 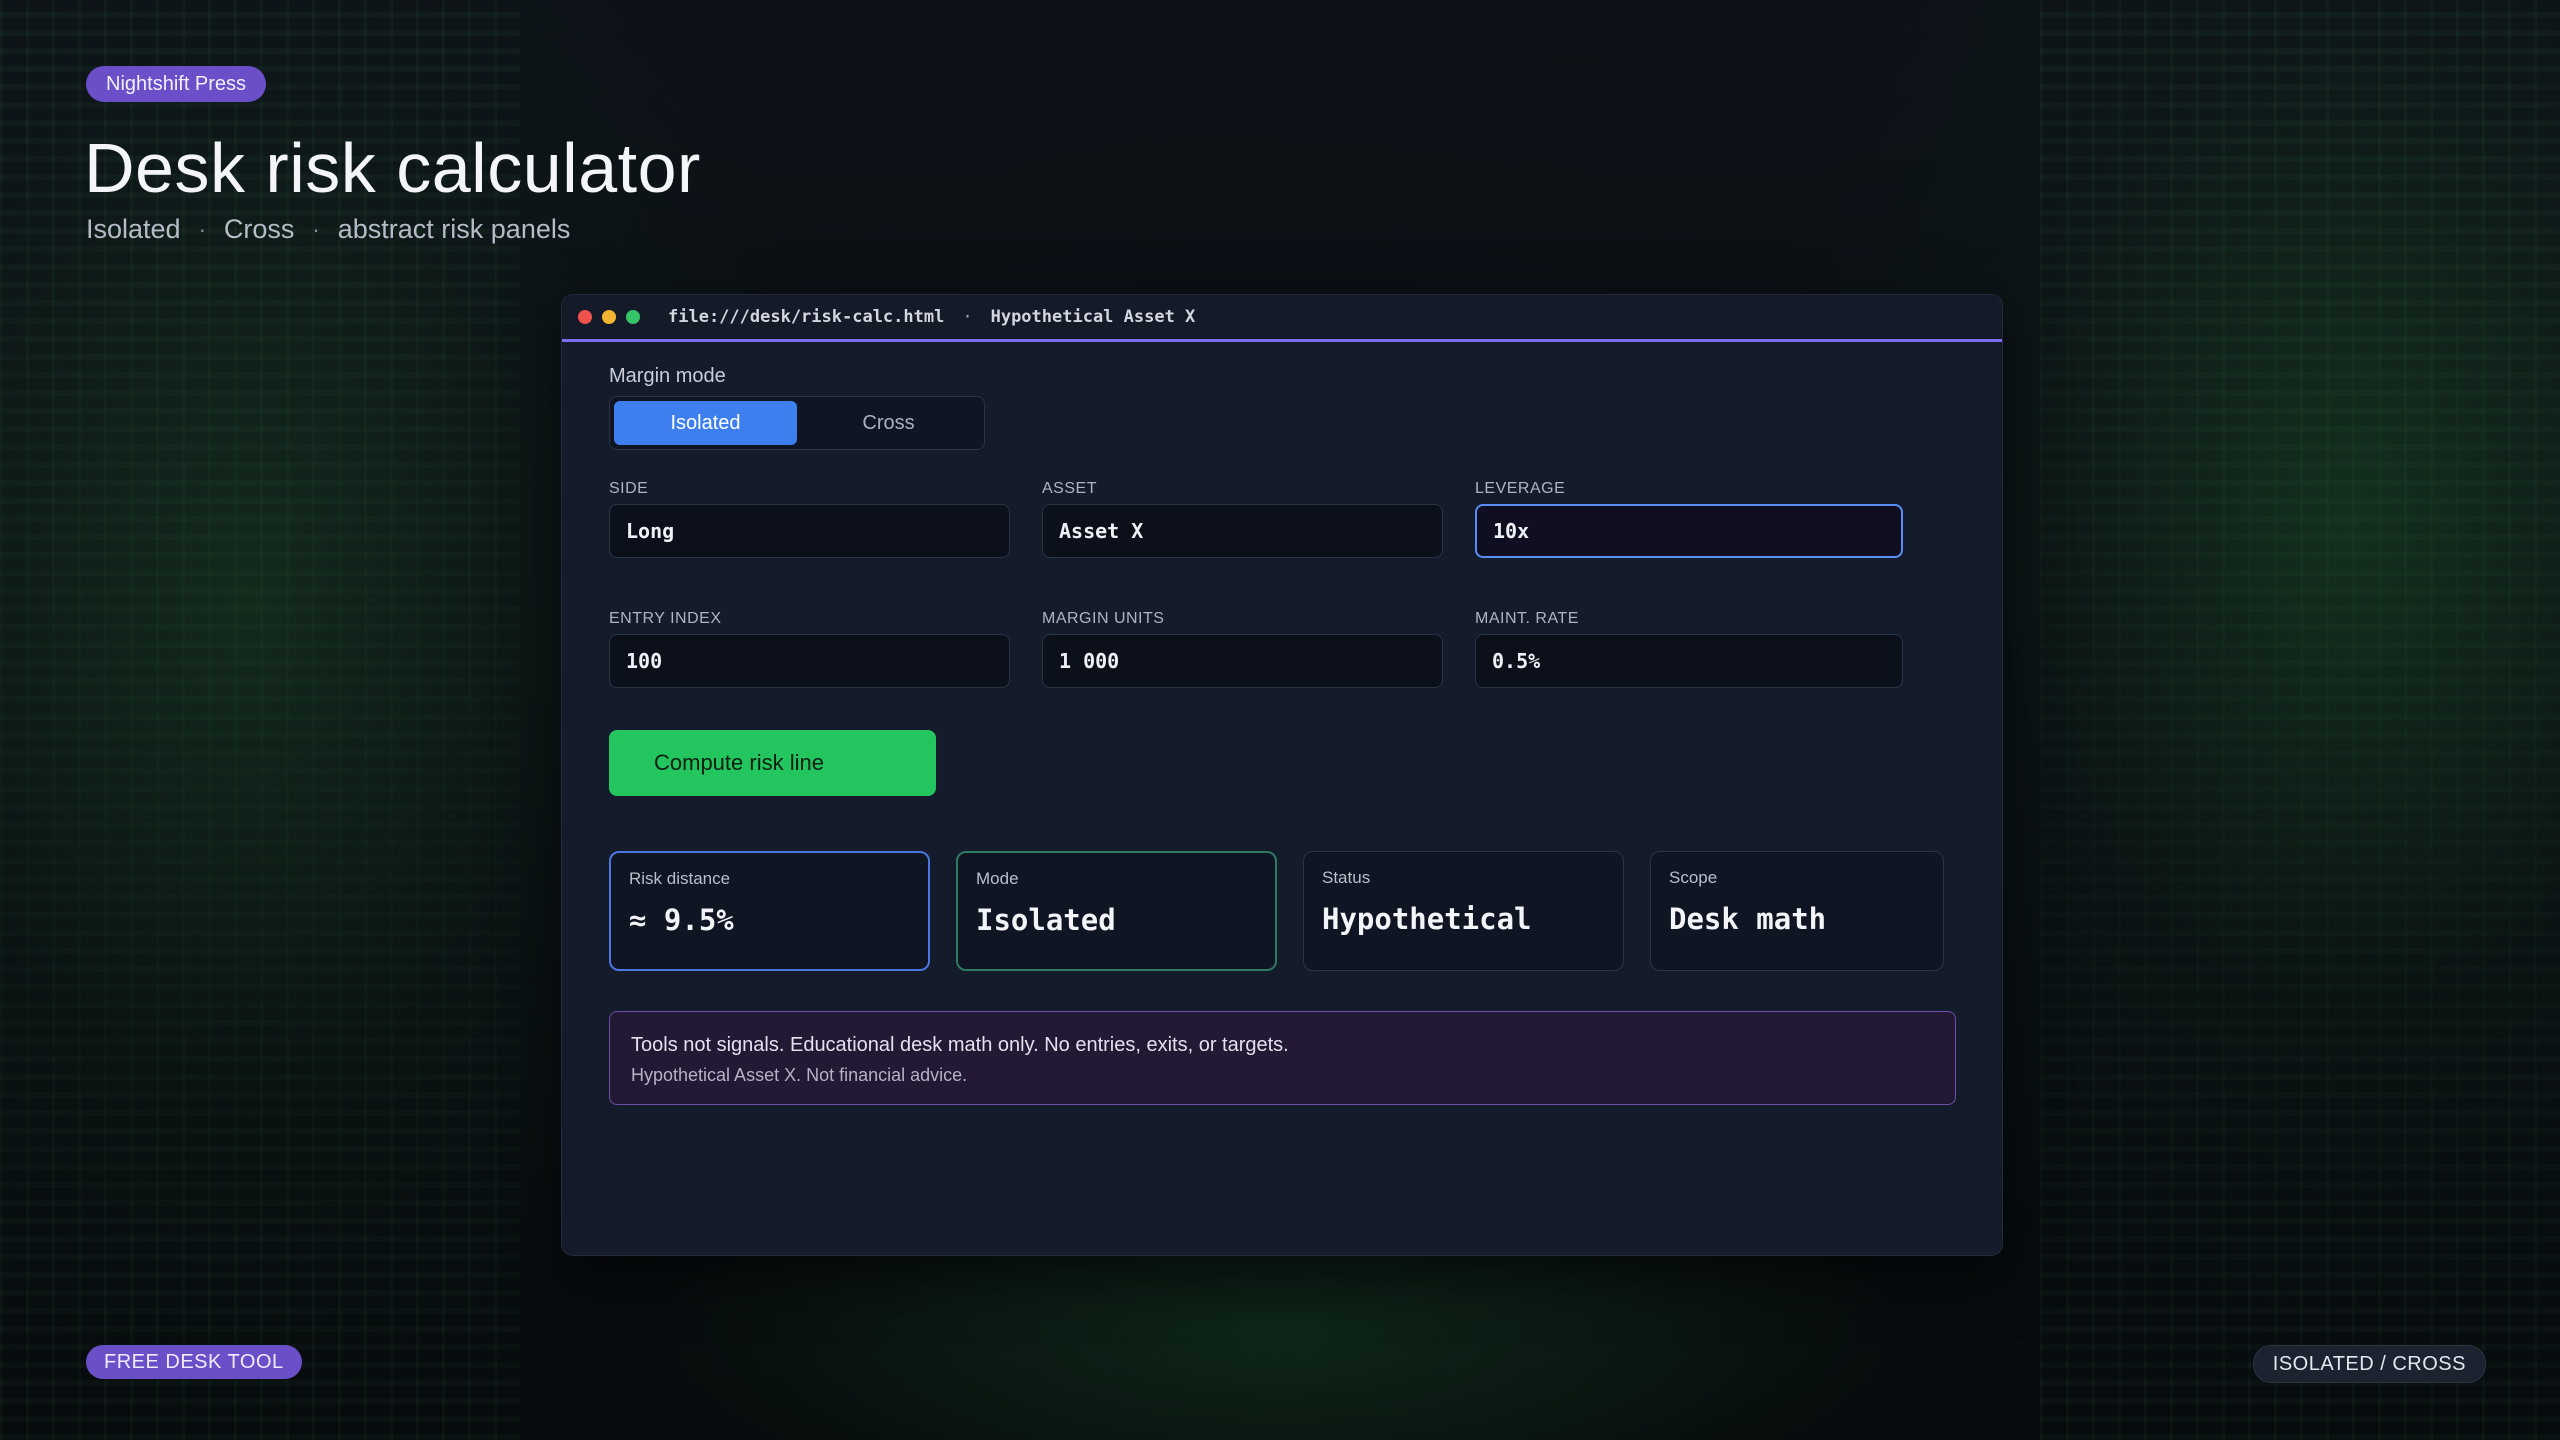 What do you see at coordinates (888, 423) in the screenshot?
I see `margin-mode-cross-button: Cross` at bounding box center [888, 423].